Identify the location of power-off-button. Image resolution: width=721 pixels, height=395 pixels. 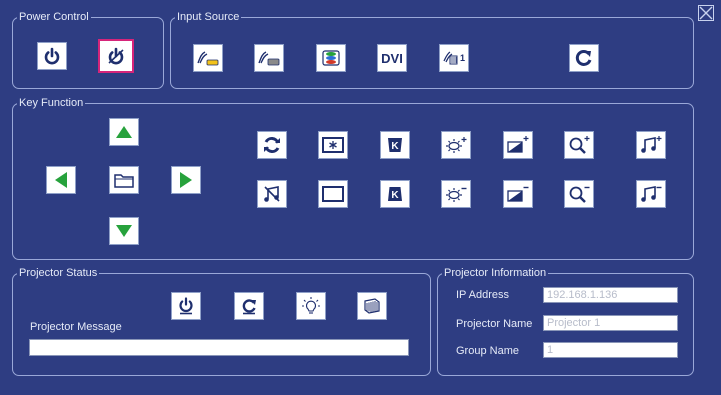
(116, 56).